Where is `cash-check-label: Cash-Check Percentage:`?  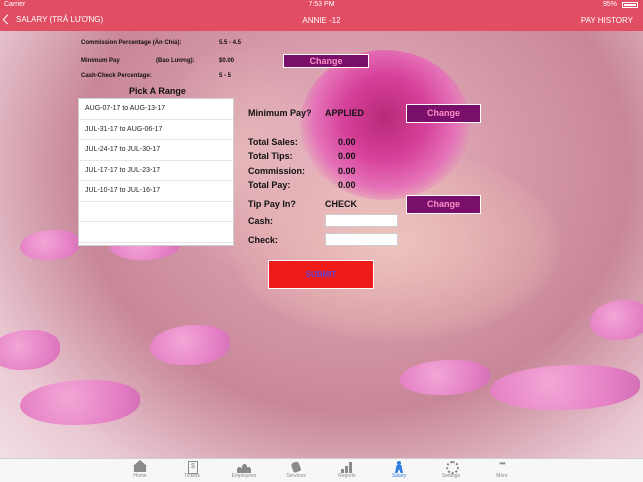
cash-check-label: Cash-Check Percentage: is located at coordinates (116, 76).